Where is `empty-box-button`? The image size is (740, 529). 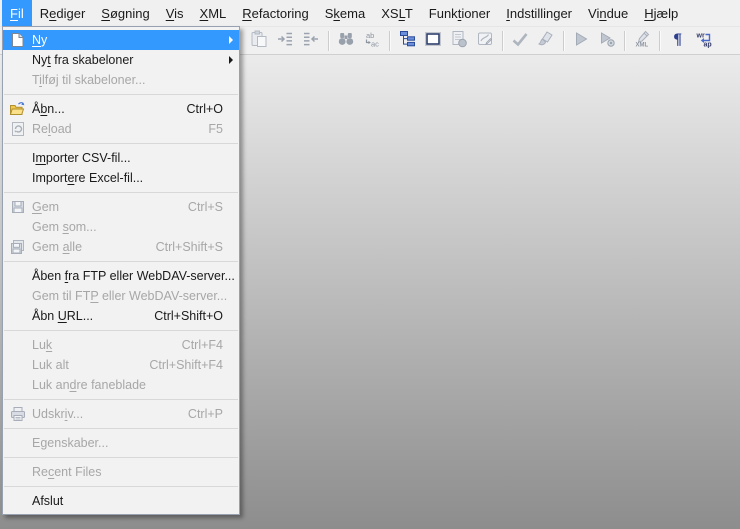 empty-box-button is located at coordinates (433, 41).